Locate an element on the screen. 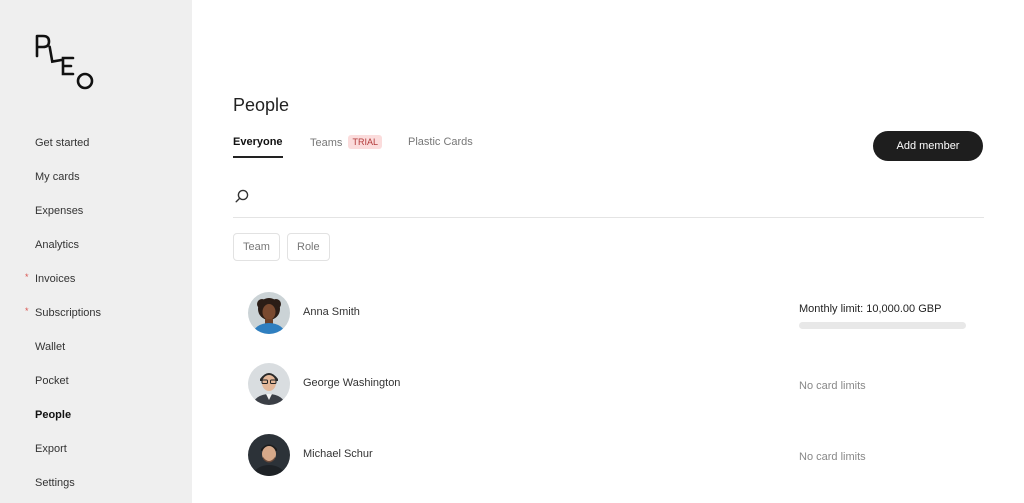 This screenshot has height=503, width=1024. sidebar-item-label: People is located at coordinates (53, 415).